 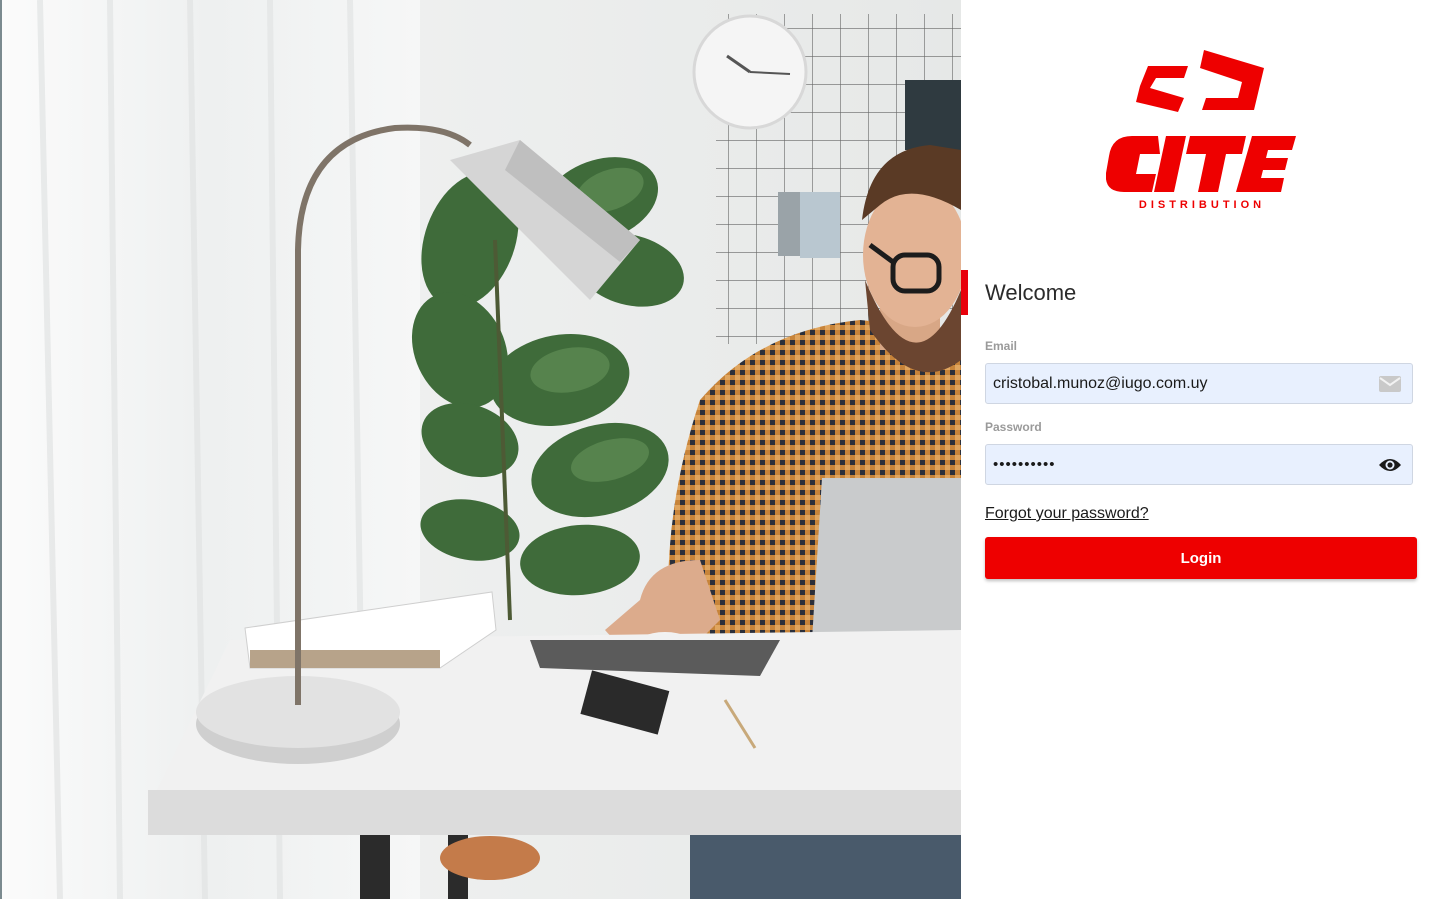 What do you see at coordinates (1067, 514) in the screenshot?
I see `forgot-password-link: Forgot your password?` at bounding box center [1067, 514].